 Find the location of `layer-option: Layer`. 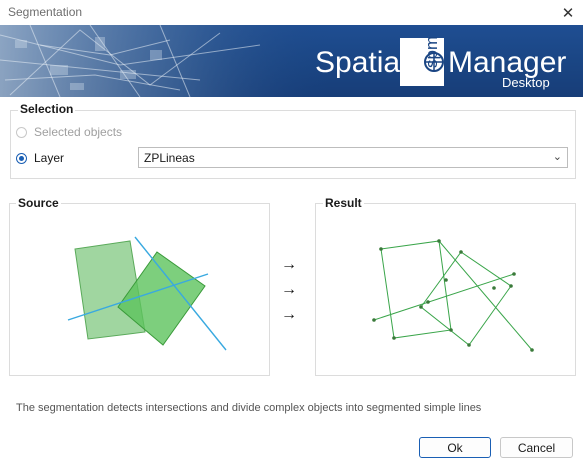

layer-option: Layer is located at coordinates (40, 158).